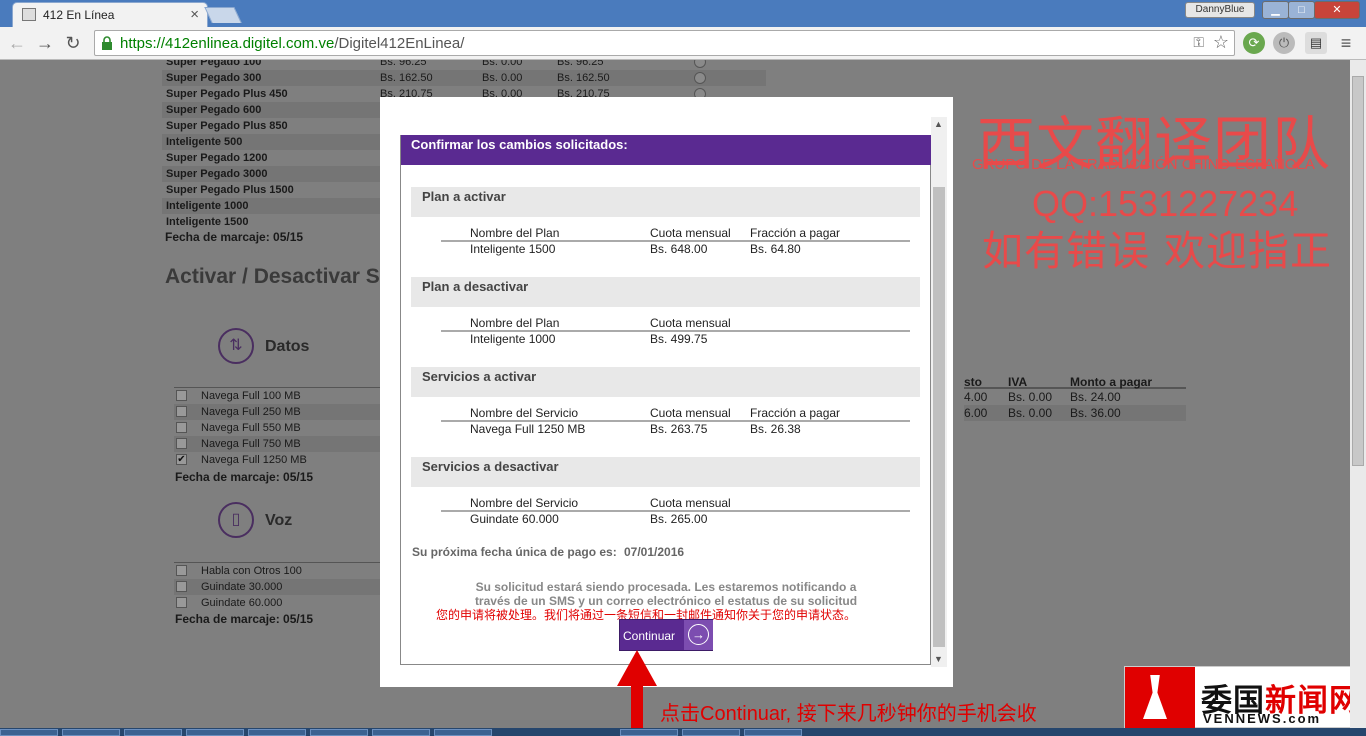 This screenshot has width=1366, height=736. I want to click on table-row: Inteligente 1000 Bs. 499.75, so click(675, 340).